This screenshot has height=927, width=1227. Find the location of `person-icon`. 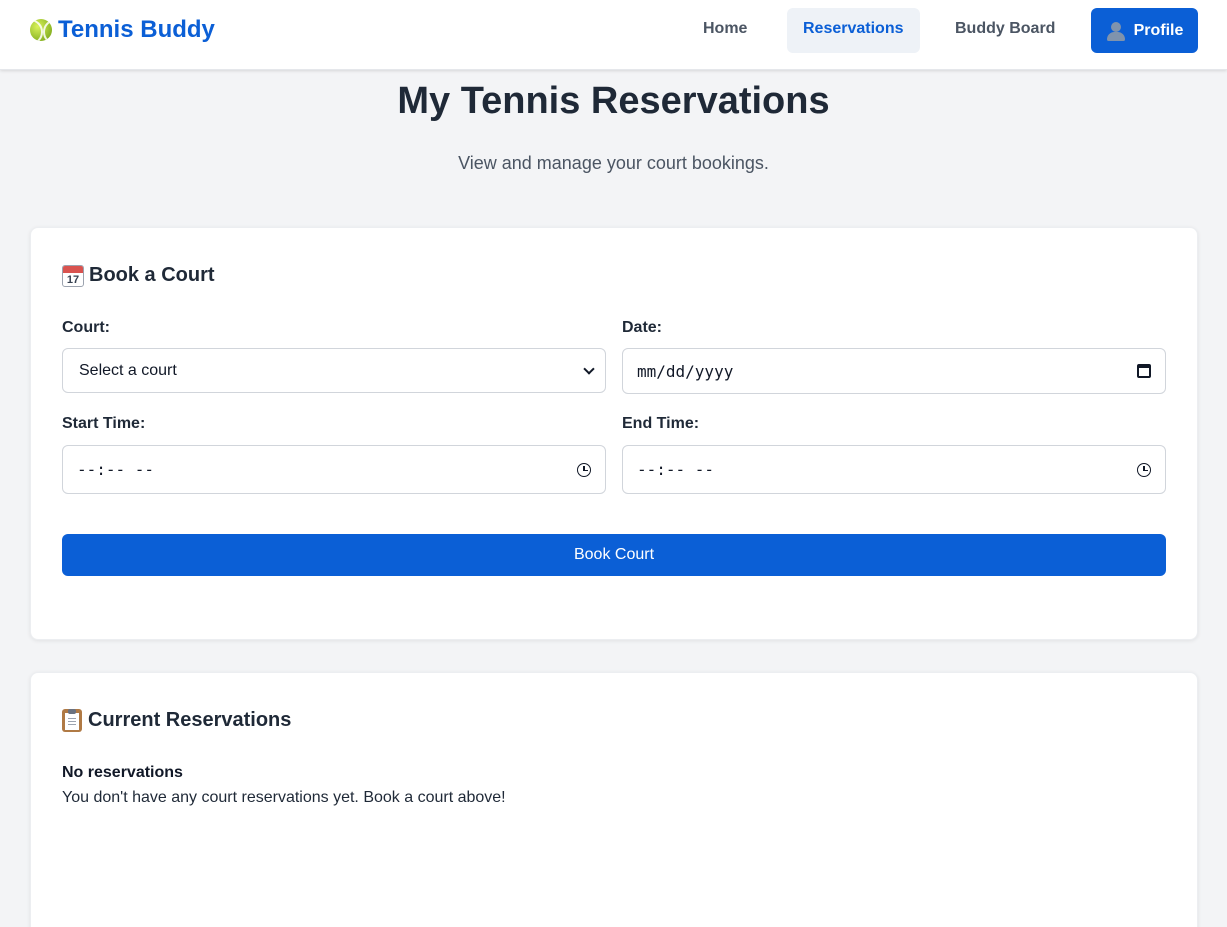

person-icon is located at coordinates (1116, 31).